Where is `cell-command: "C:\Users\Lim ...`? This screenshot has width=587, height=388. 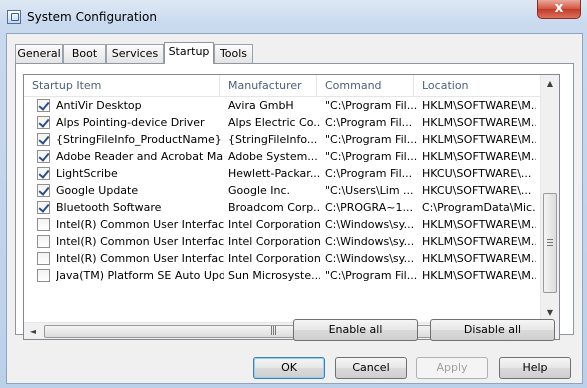
cell-command: "C:\Users\Lim ... is located at coordinates (369, 190).